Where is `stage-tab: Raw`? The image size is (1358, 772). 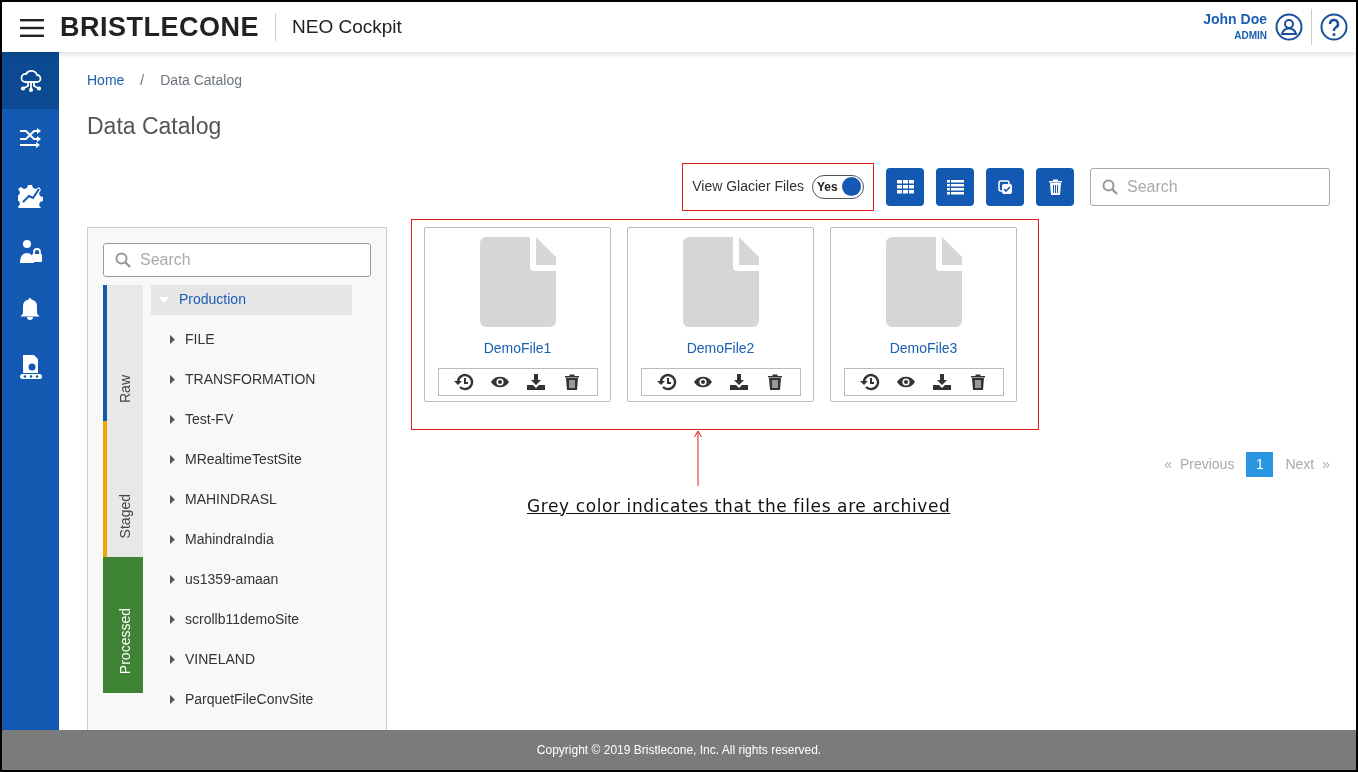 stage-tab: Raw is located at coordinates (123, 352).